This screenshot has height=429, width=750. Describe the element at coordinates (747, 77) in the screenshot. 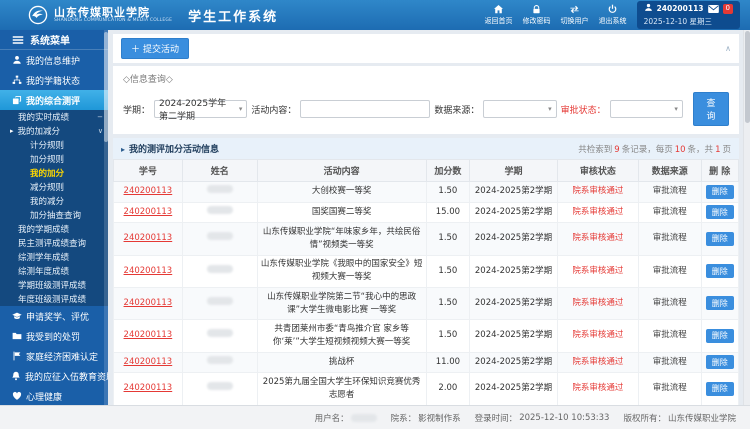

I see `page-scroll-thumb` at that location.